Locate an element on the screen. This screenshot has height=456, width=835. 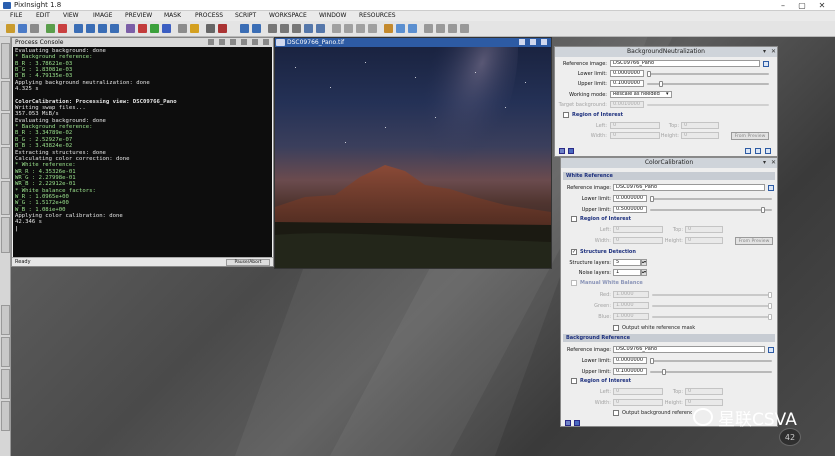
close-icon: ✕ is located at coordinates (822, 5).